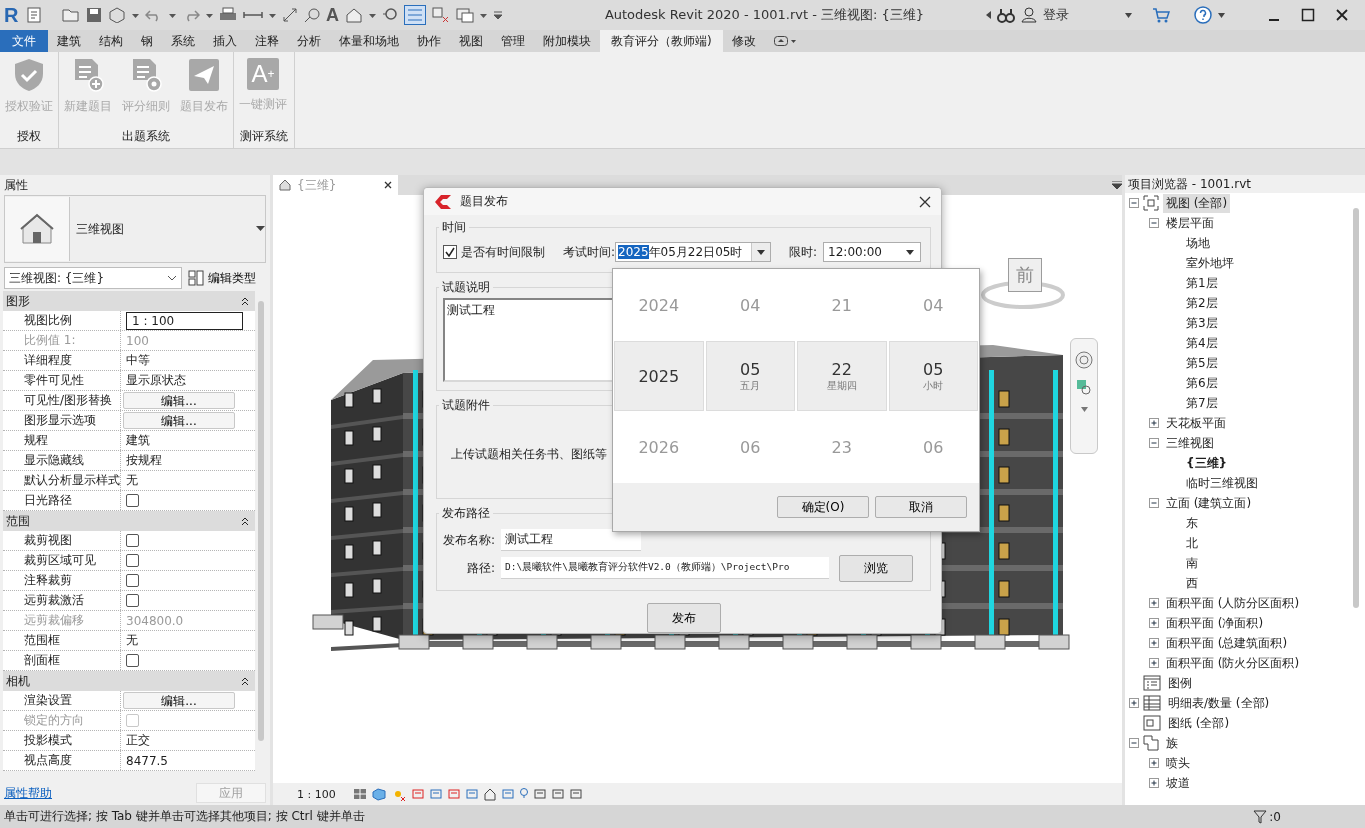 Image resolution: width=1365 pixels, height=828 pixels. Describe the element at coordinates (876, 568) in the screenshot. I see `browse-button: 浏览` at that location.